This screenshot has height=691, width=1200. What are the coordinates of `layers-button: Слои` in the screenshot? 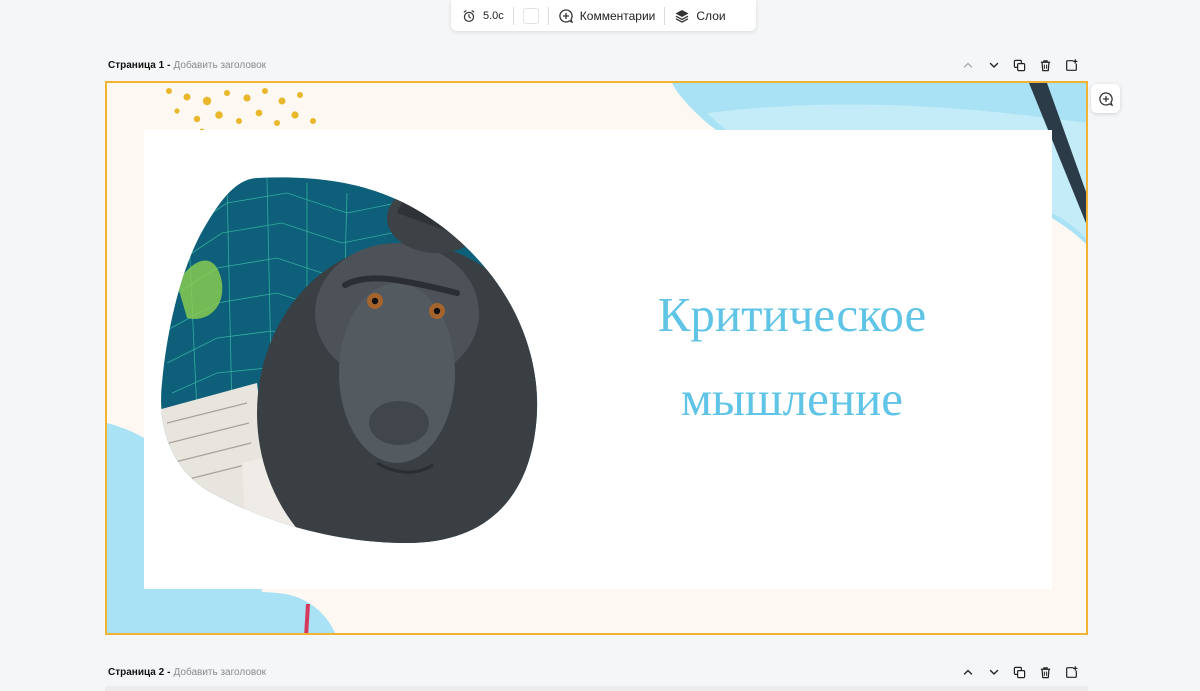 It's located at (700, 16).